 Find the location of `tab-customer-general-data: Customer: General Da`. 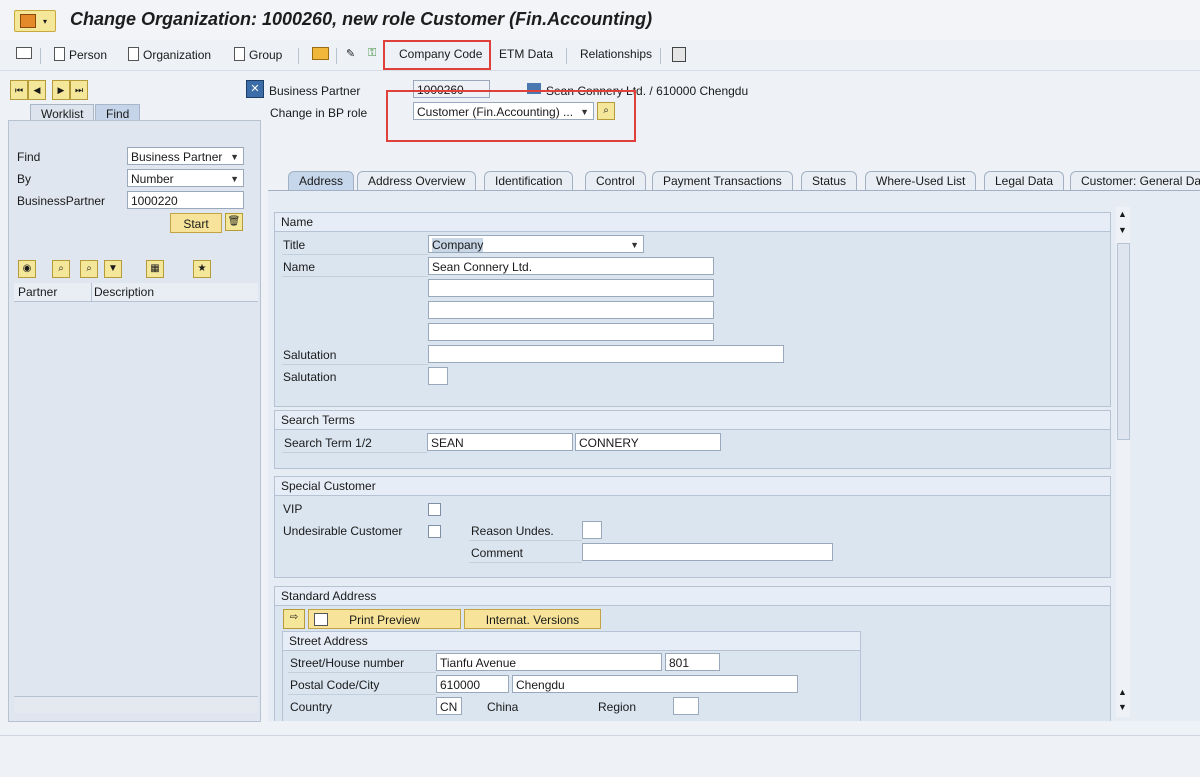

tab-customer-general-data: Customer: General Da is located at coordinates (1135, 181).